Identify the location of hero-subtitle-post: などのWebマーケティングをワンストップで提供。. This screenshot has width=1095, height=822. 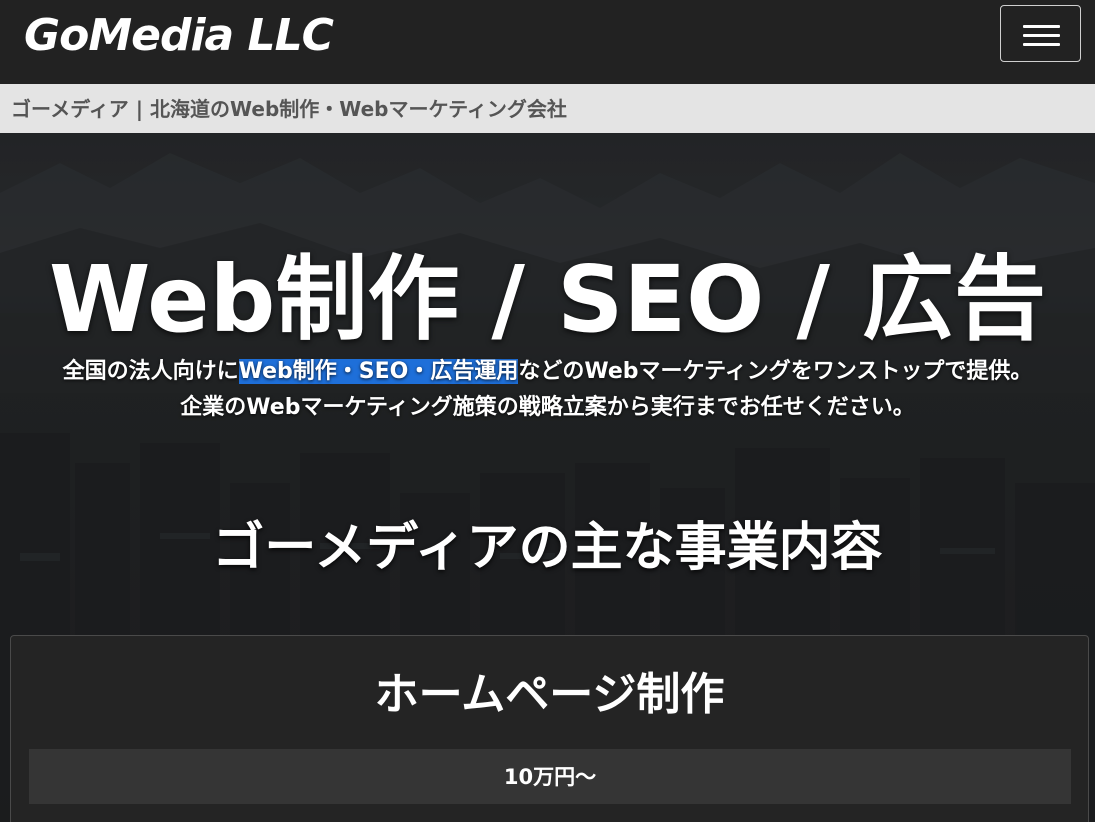
(775, 371).